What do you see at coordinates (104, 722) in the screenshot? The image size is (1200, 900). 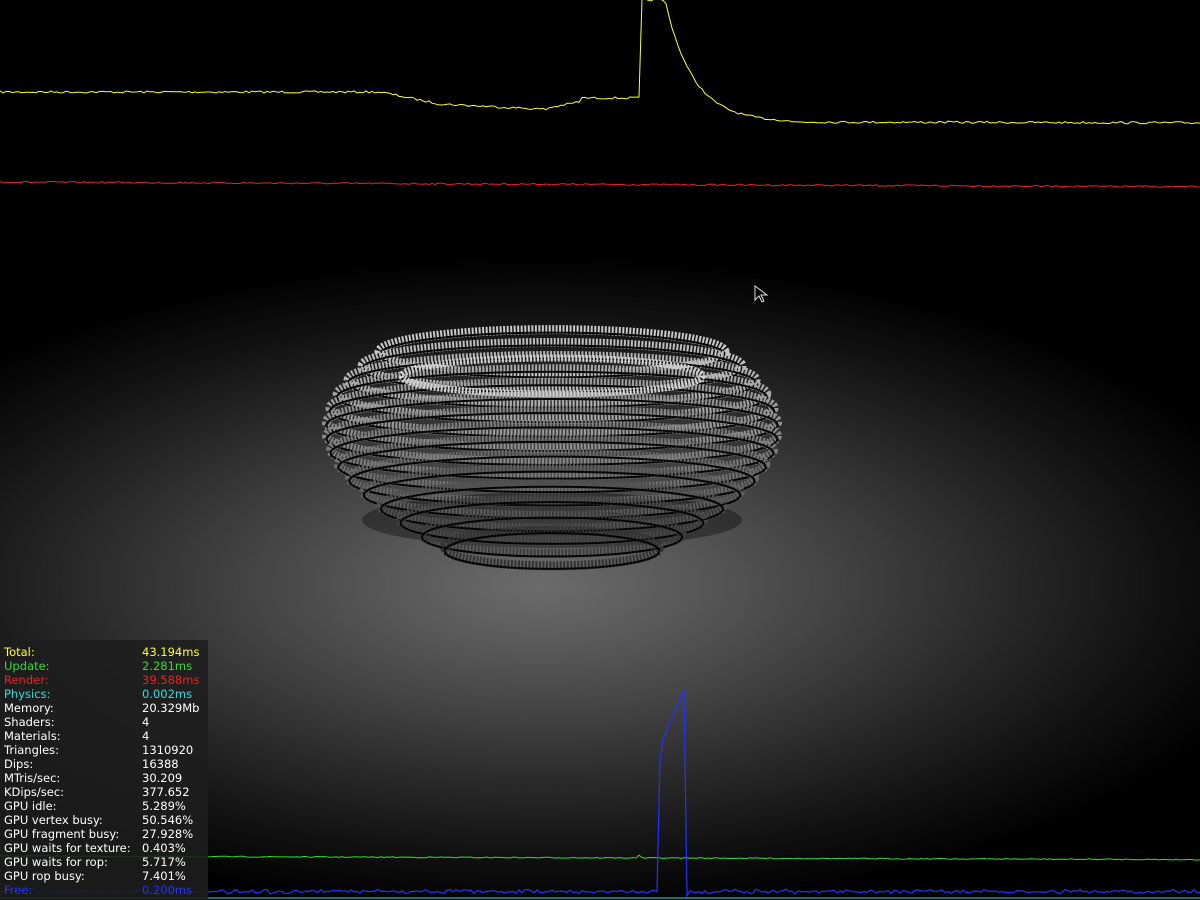 I see `stat-row: Shaders: 4` at bounding box center [104, 722].